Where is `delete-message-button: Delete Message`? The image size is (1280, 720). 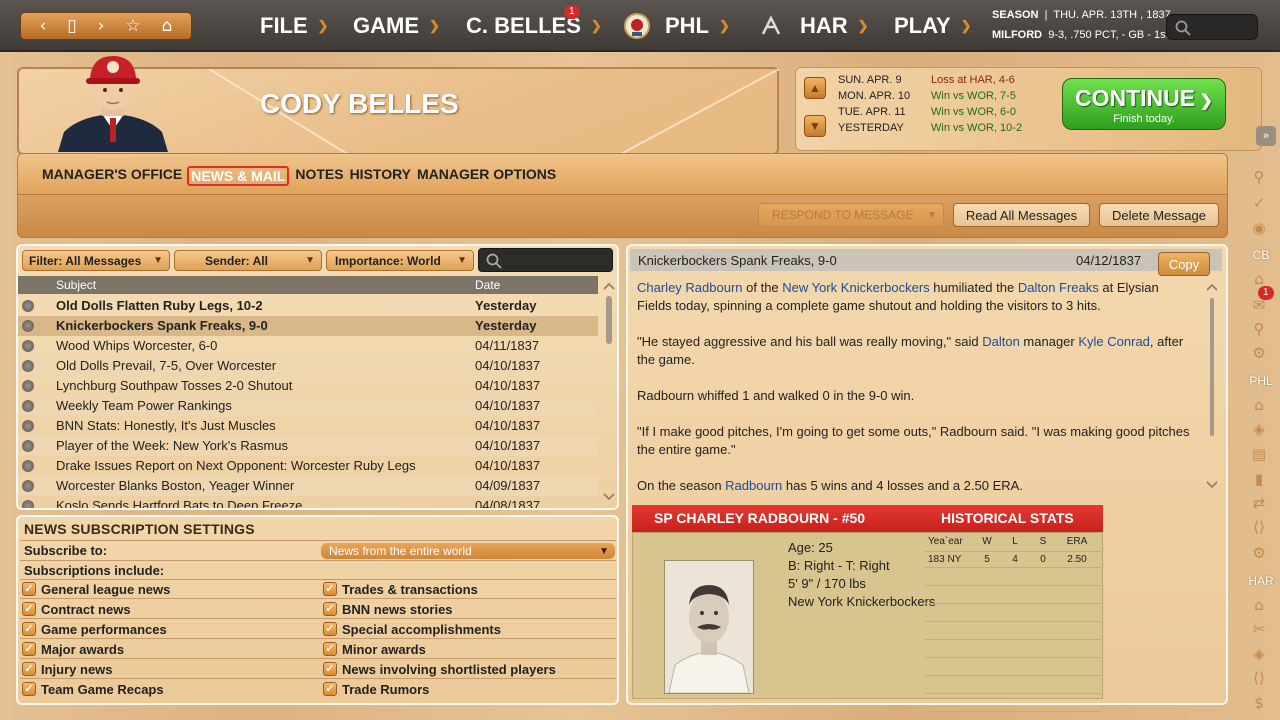 delete-message-button: Delete Message is located at coordinates (1159, 215).